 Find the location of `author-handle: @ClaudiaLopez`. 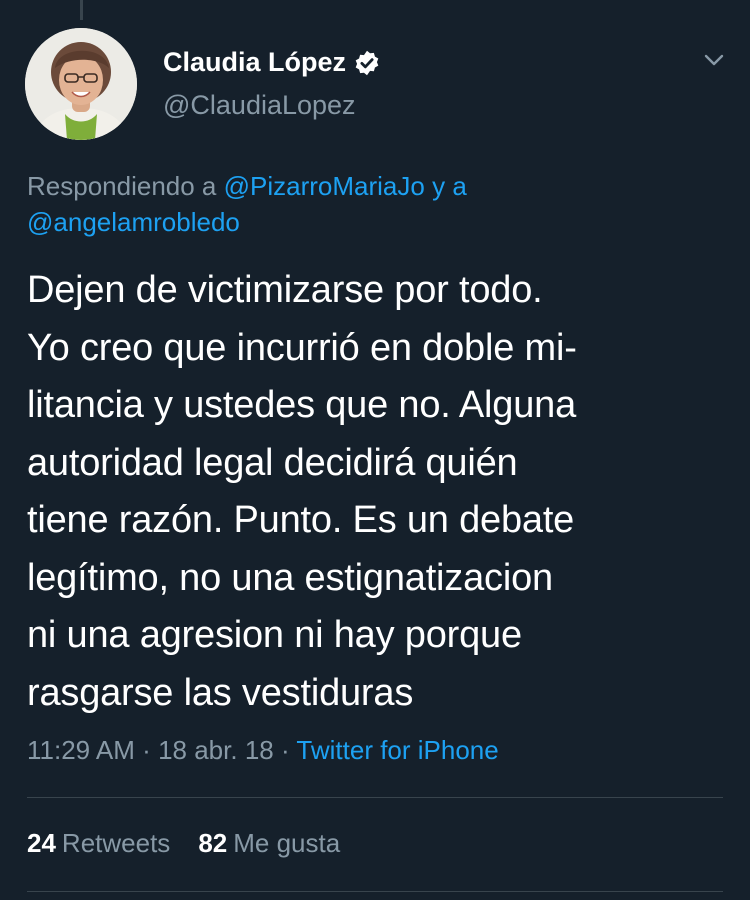

author-handle: @ClaudiaLopez is located at coordinates (259, 105).